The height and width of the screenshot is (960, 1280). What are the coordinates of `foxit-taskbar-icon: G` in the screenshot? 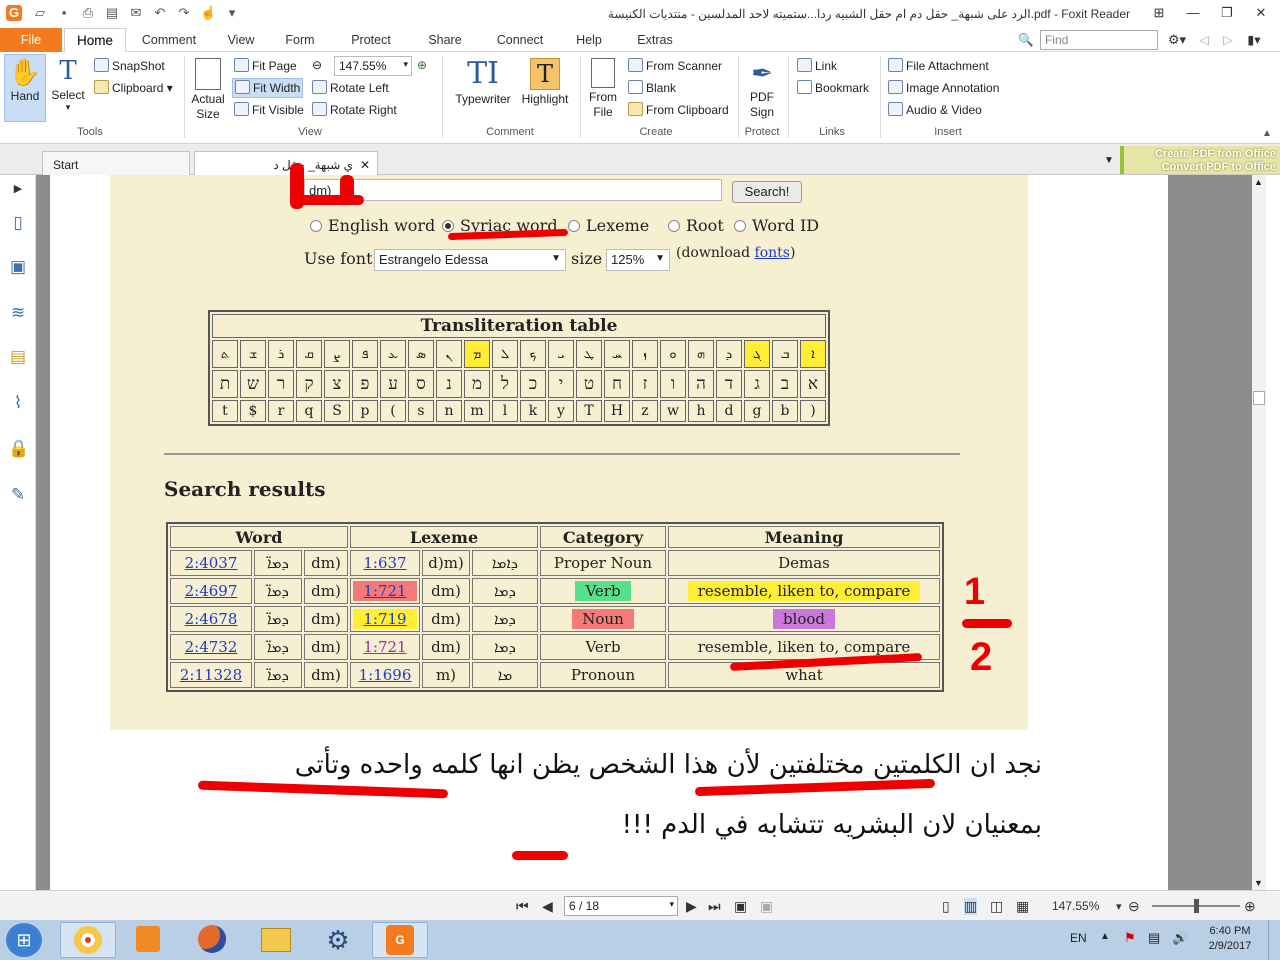 It's located at (400, 940).